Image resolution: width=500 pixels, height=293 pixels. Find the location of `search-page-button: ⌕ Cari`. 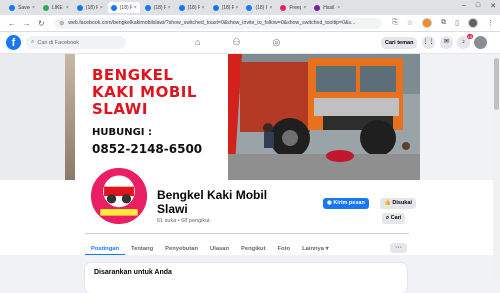

search-page-button: ⌕ Cari is located at coordinates (394, 218).